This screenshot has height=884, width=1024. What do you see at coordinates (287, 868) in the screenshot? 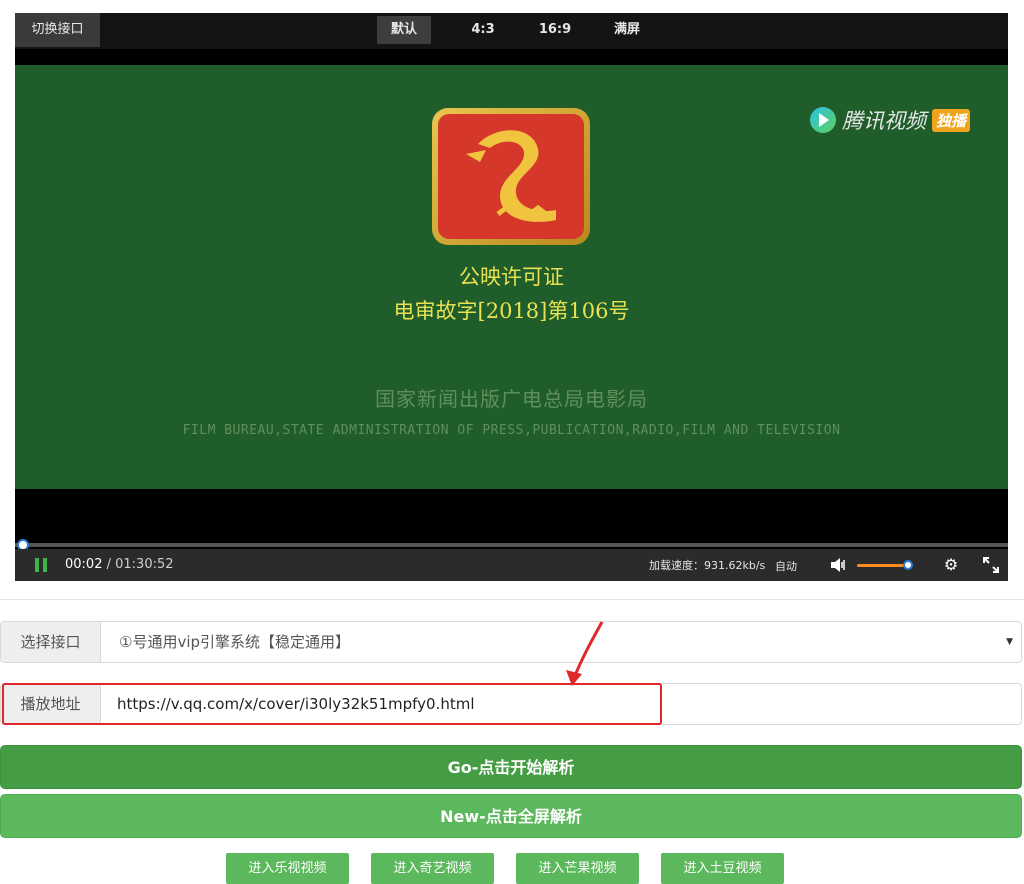
I see `letv-link-button: 进入乐视视频` at bounding box center [287, 868].